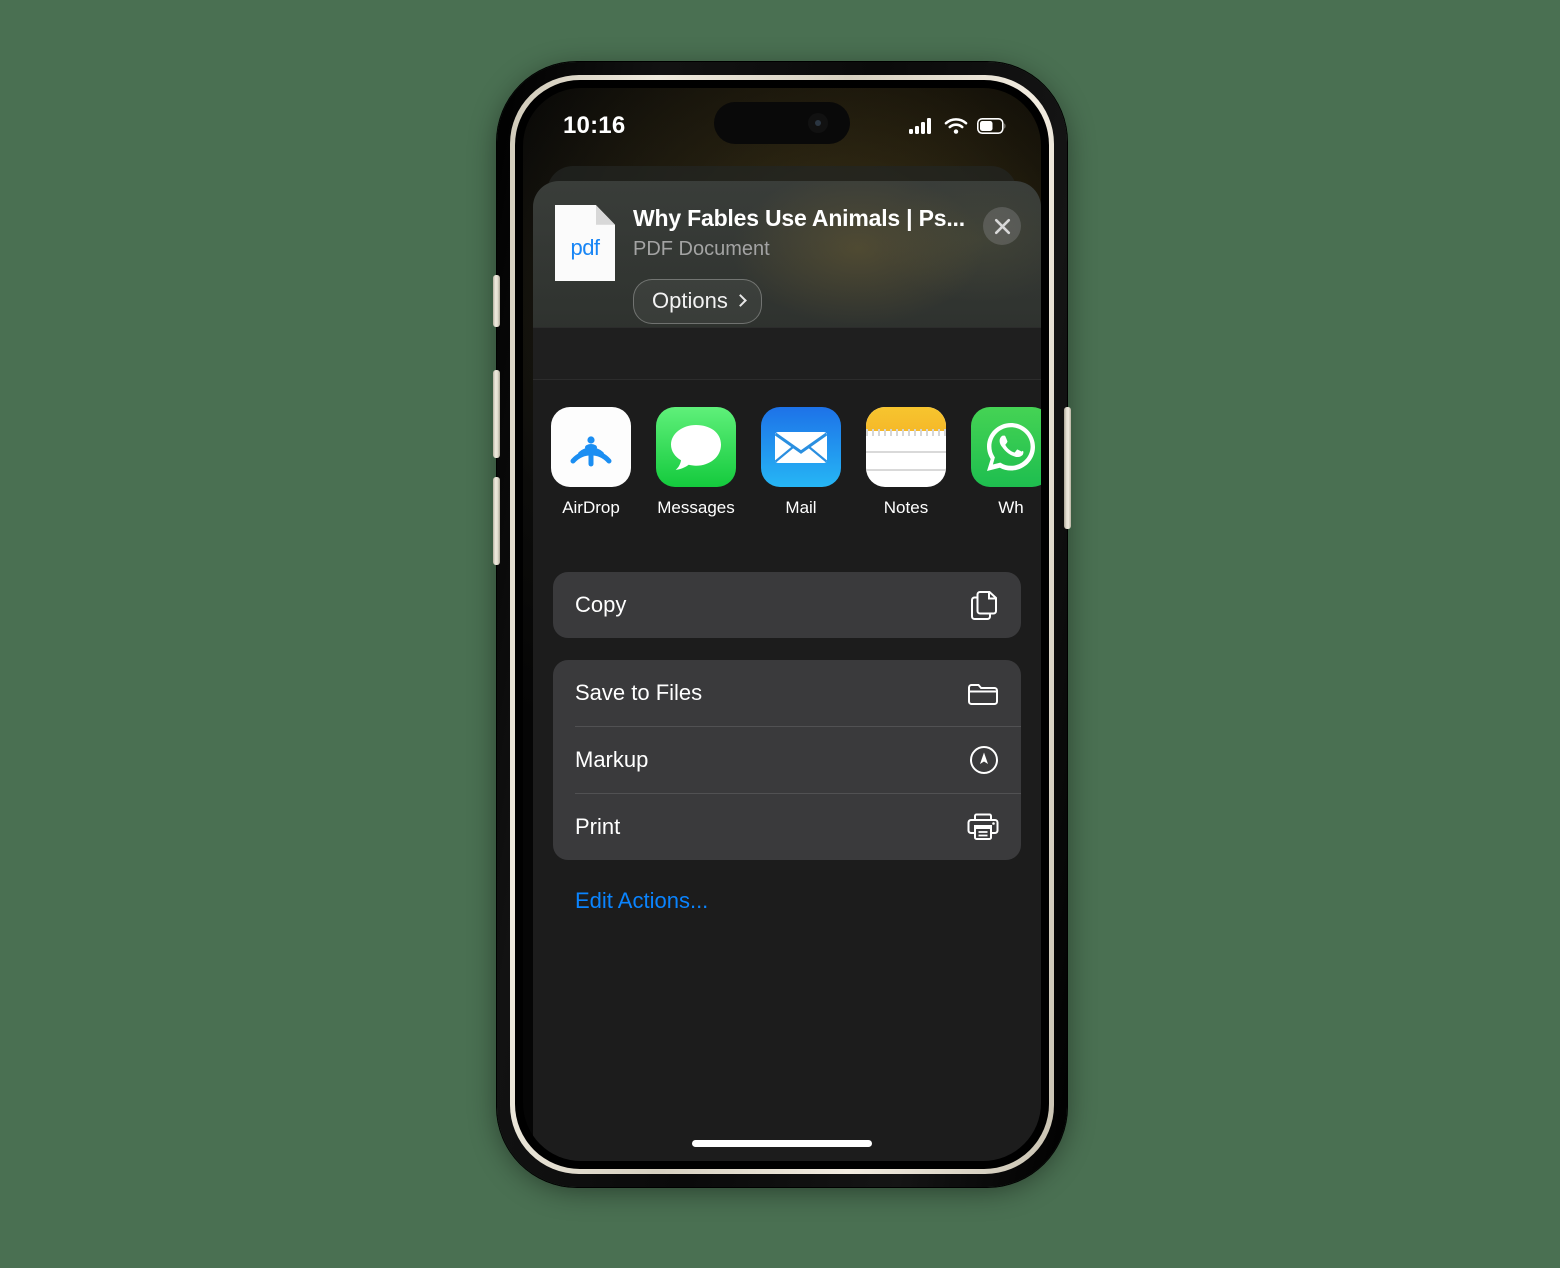 This screenshot has width=1560, height=1268. Describe the element at coordinates (801, 507) in the screenshot. I see `share-target-label: Mail` at that location.